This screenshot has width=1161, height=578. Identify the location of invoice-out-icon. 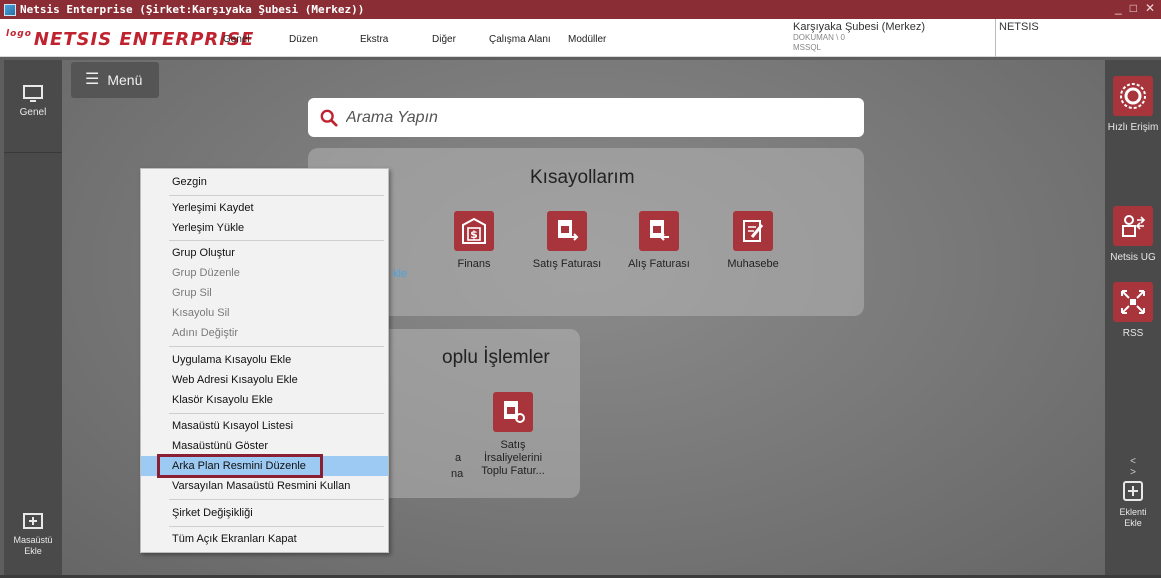
(567, 231).